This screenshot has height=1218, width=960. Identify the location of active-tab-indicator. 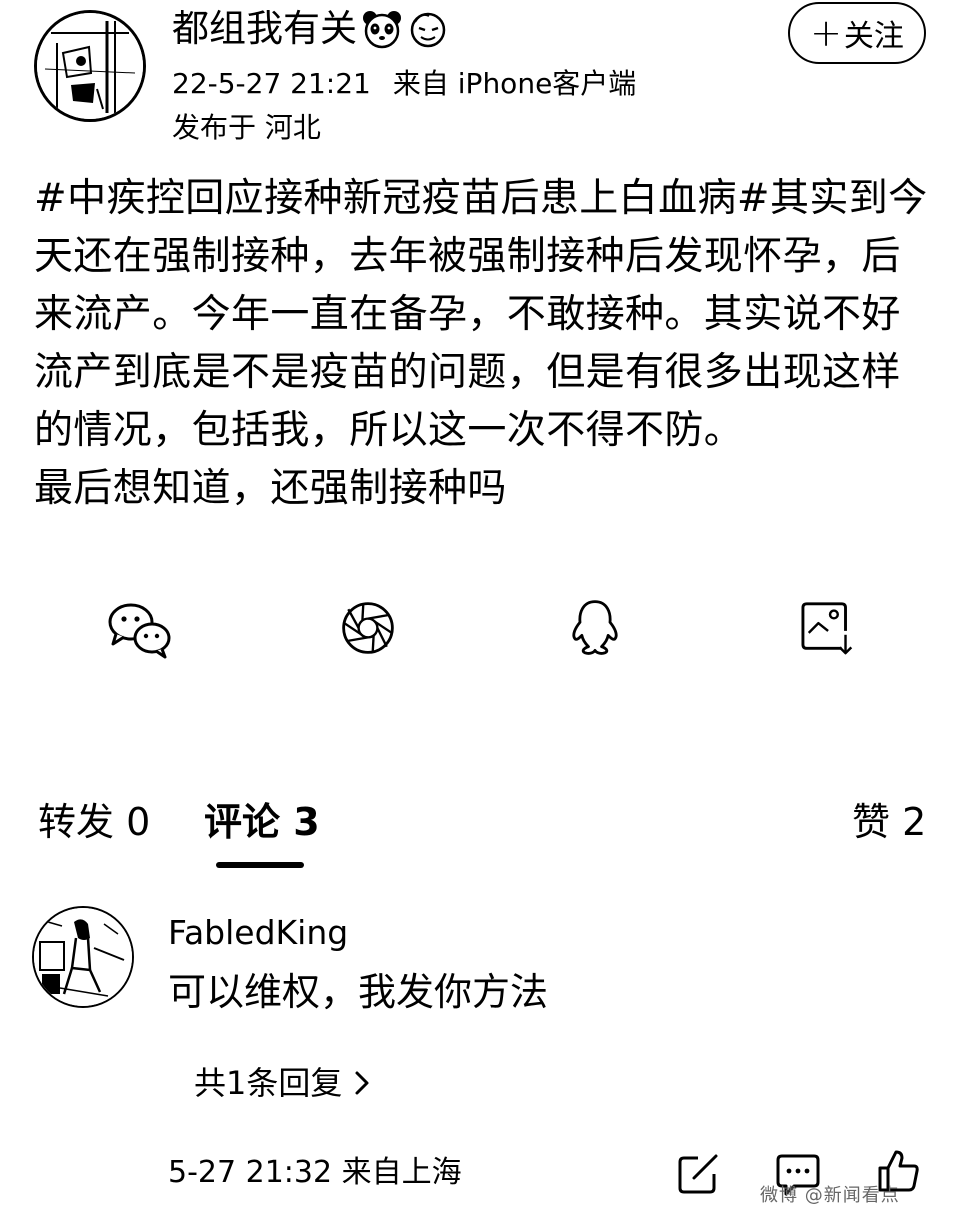
(260, 865).